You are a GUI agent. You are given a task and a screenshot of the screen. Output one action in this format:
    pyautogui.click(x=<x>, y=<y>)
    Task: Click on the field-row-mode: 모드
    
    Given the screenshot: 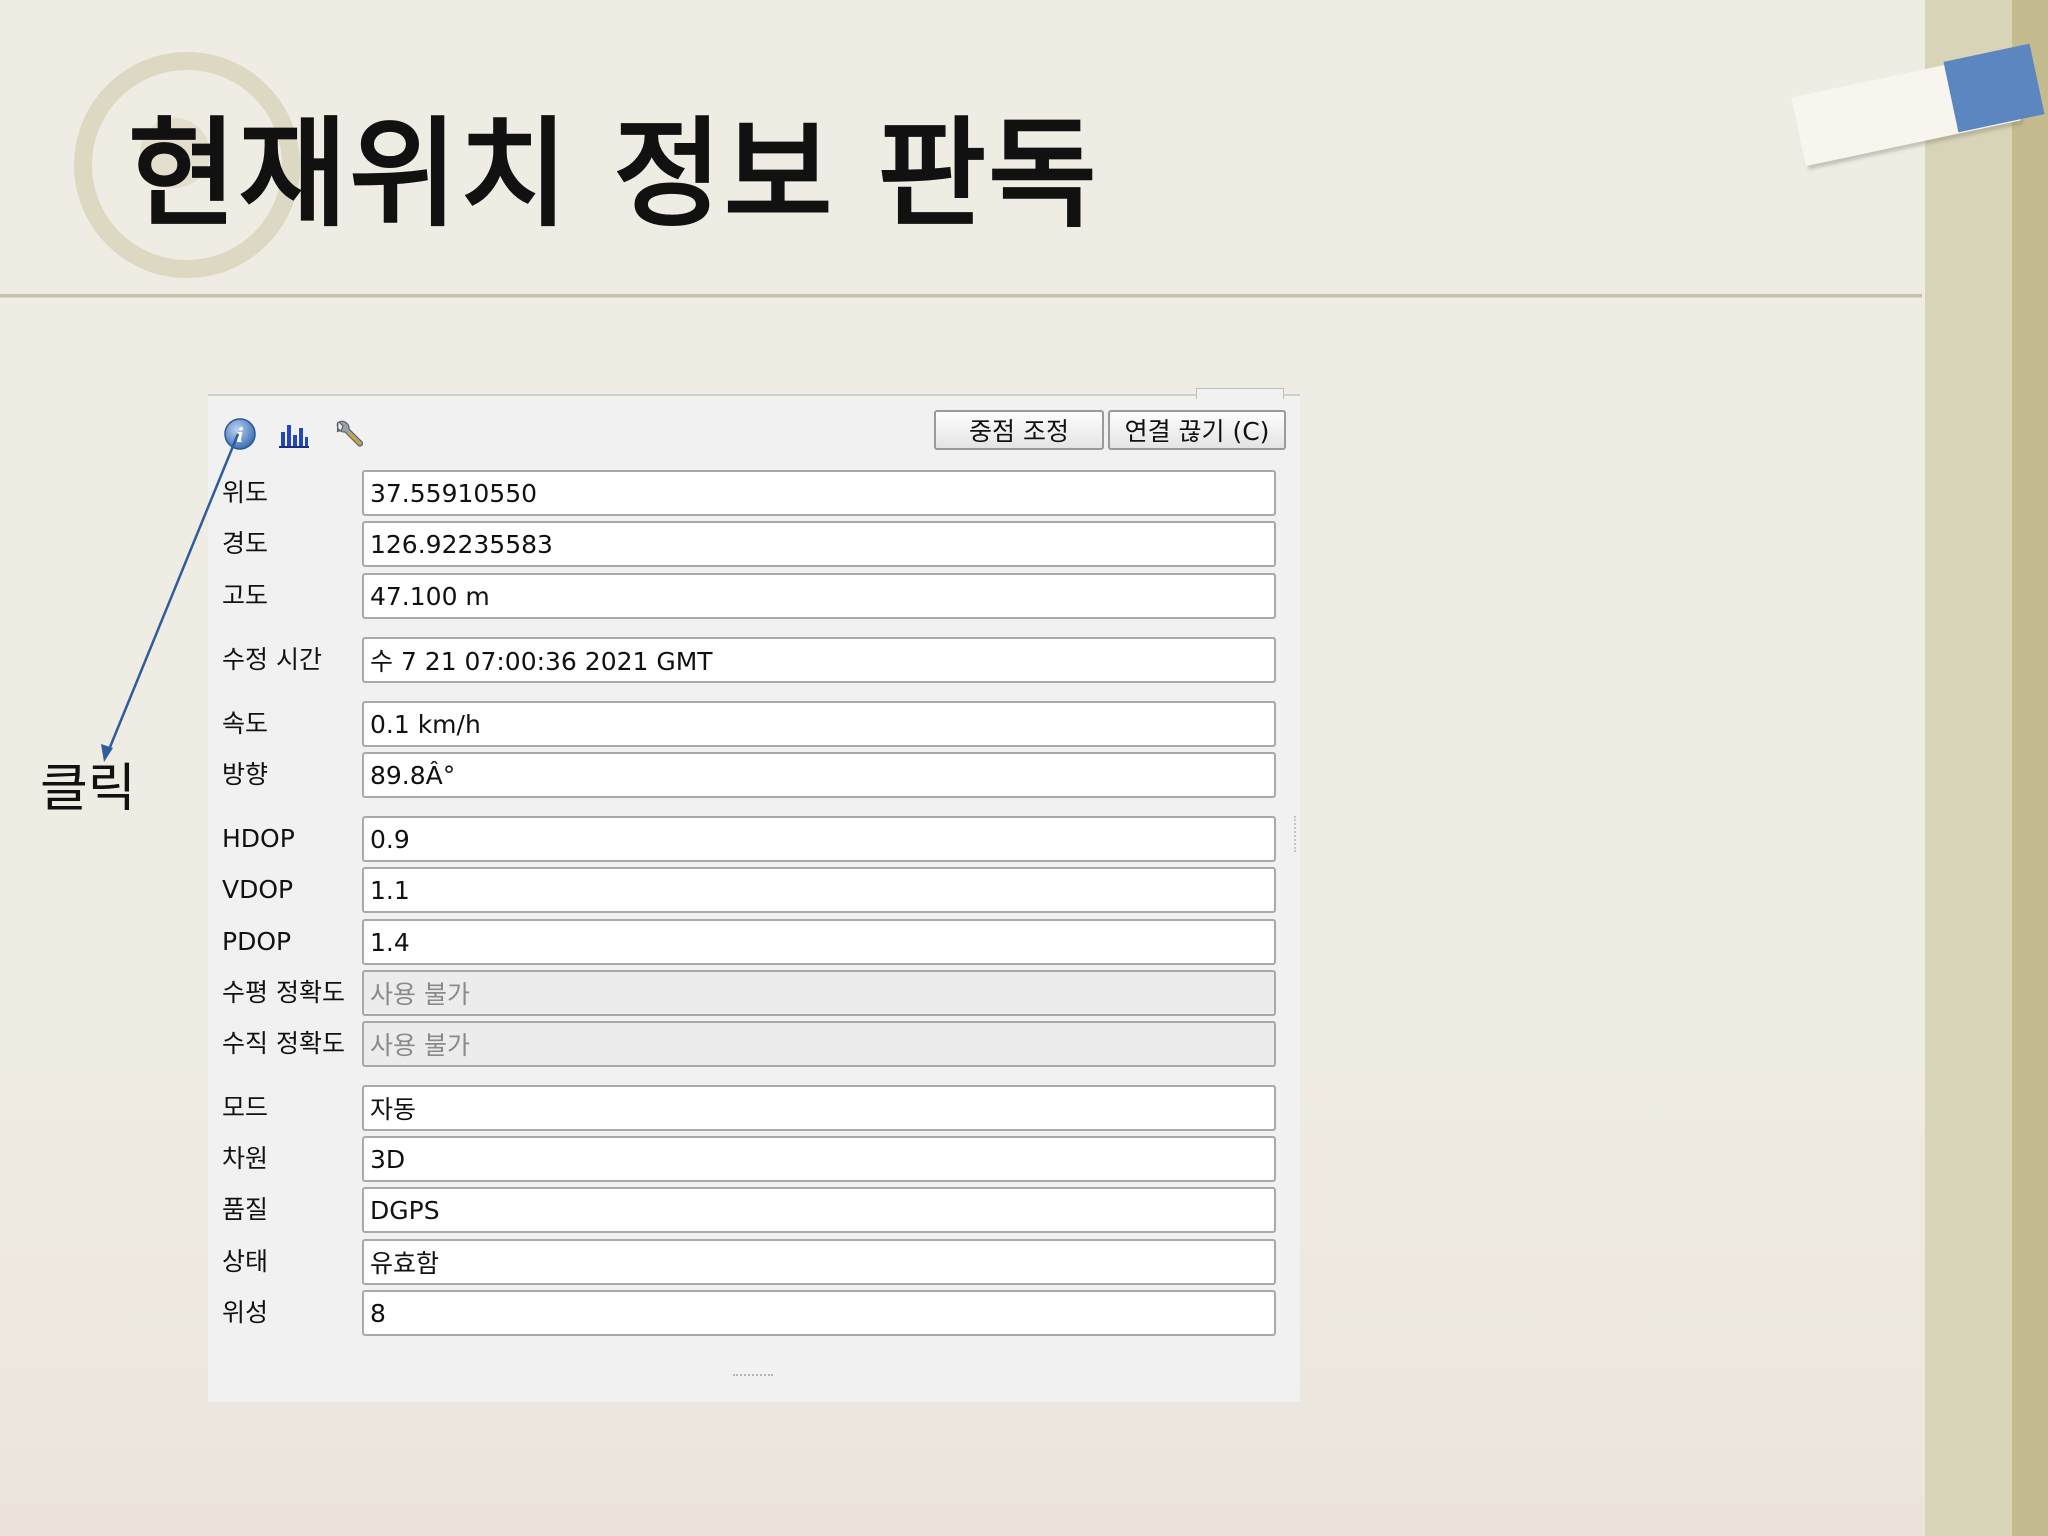 What is the action you would take?
    pyautogui.click(x=754, y=1108)
    